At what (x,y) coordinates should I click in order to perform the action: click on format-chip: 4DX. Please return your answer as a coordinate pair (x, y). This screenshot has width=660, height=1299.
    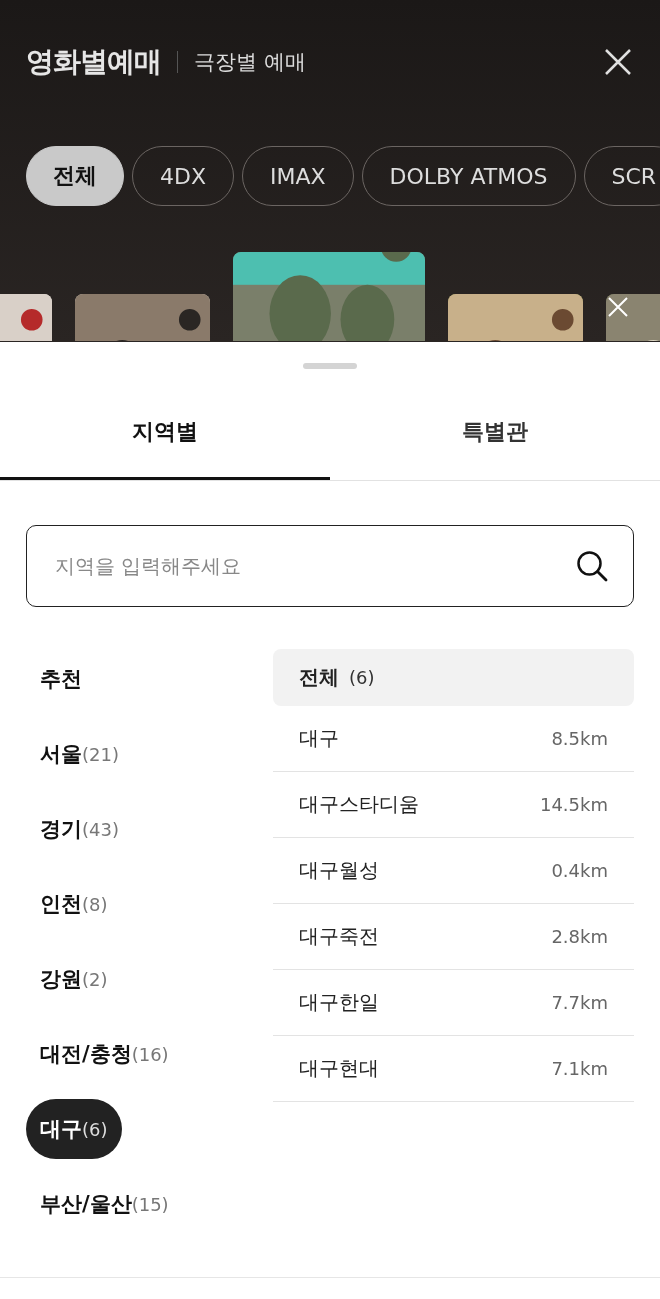
    Looking at the image, I should click on (183, 176).